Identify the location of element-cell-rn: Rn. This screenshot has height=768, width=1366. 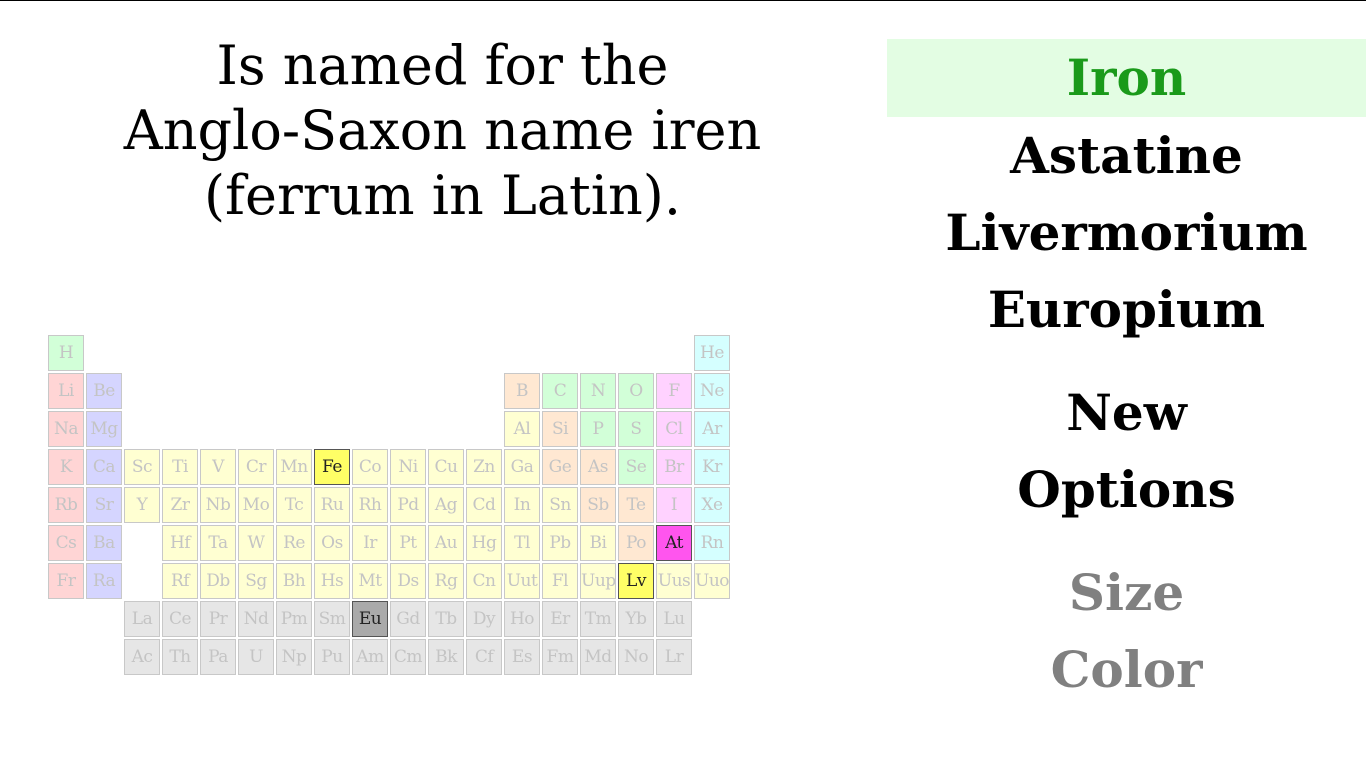
(712, 543).